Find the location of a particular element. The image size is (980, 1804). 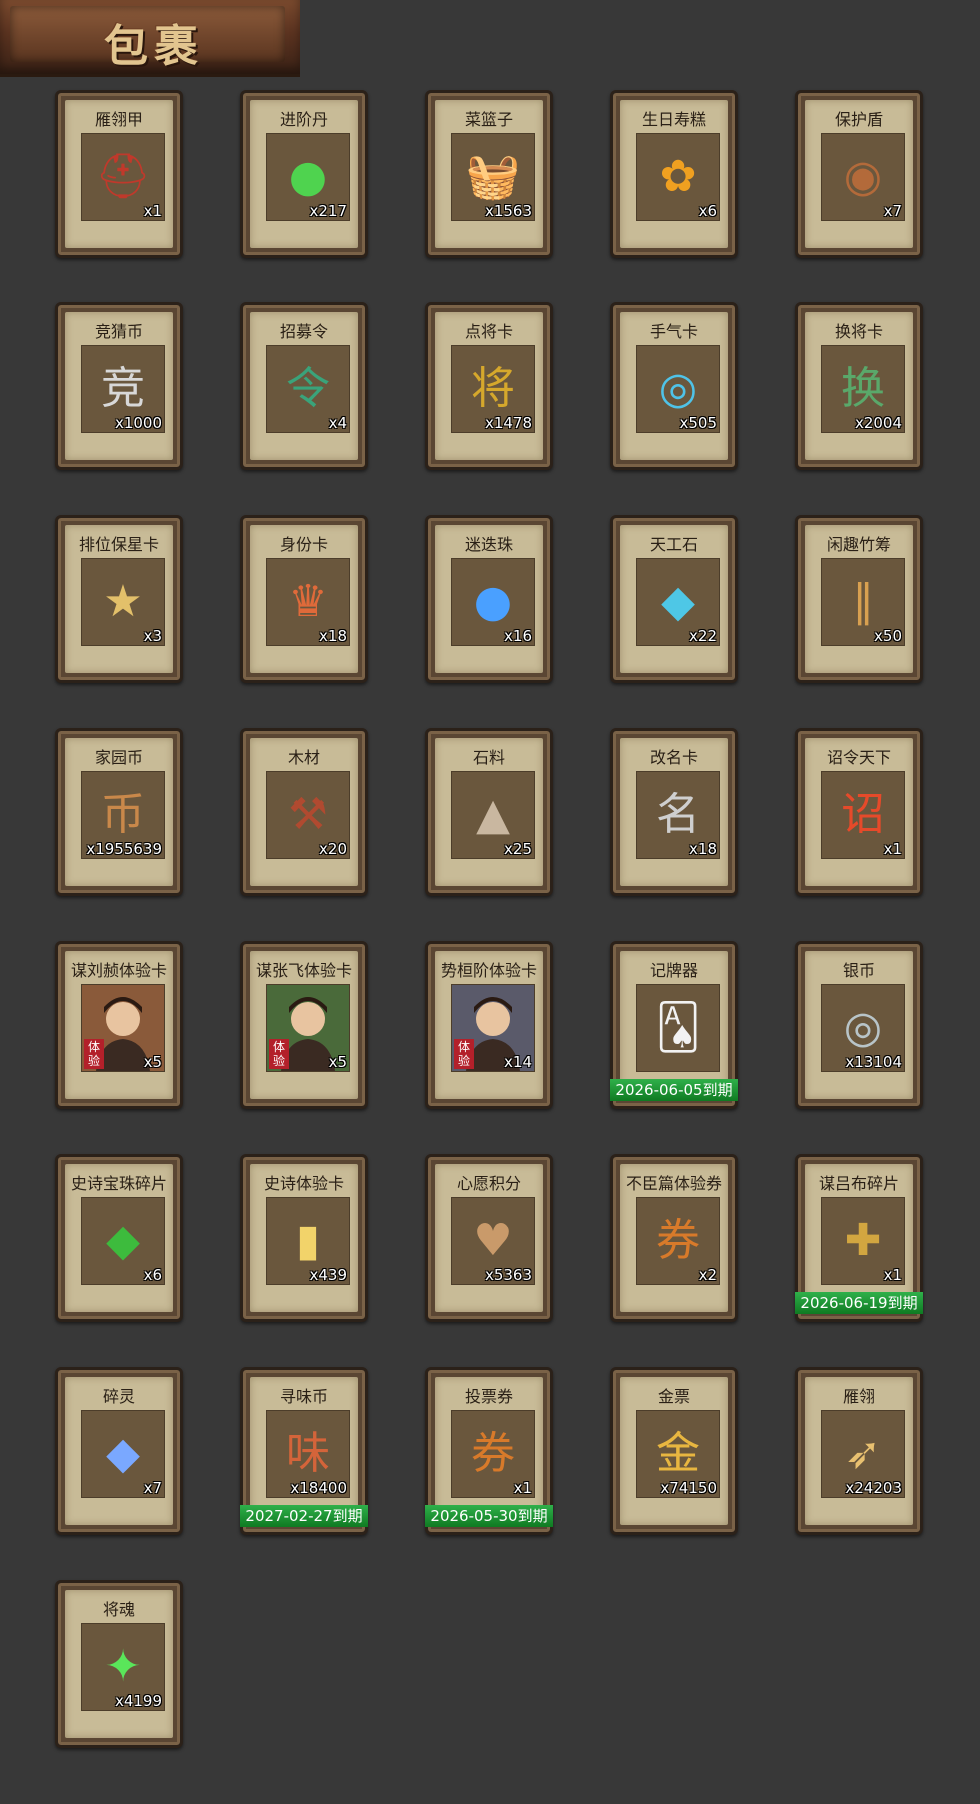

expiry-label: 2026-06-19到期 is located at coordinates (859, 1303).